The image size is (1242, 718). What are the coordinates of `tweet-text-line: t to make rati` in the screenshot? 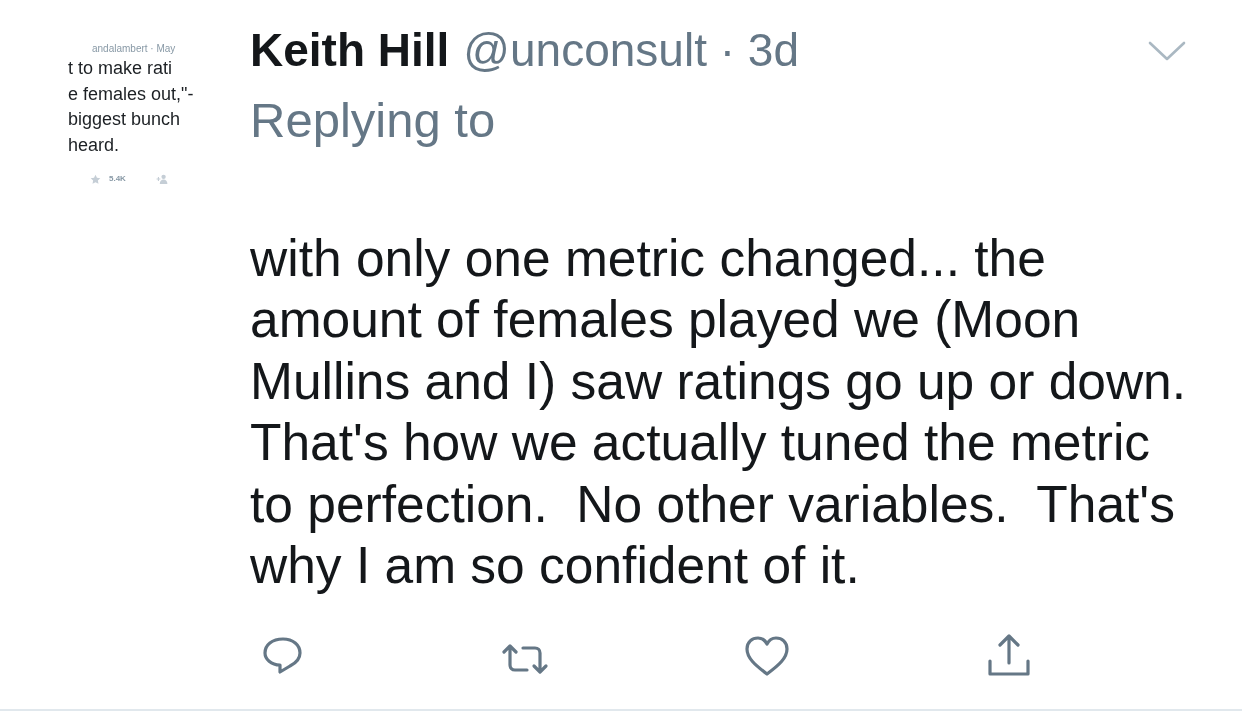 It's located at (120, 68).